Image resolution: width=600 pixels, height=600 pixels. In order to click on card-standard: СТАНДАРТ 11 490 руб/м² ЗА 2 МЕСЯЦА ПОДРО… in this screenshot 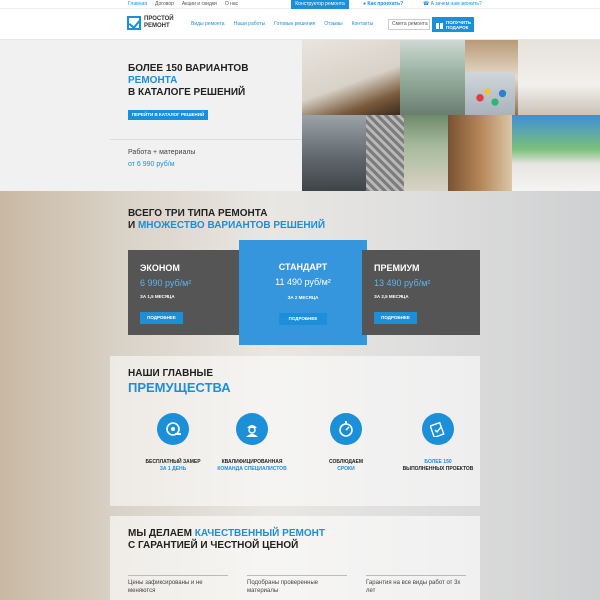, I will do `click(303, 292)`.